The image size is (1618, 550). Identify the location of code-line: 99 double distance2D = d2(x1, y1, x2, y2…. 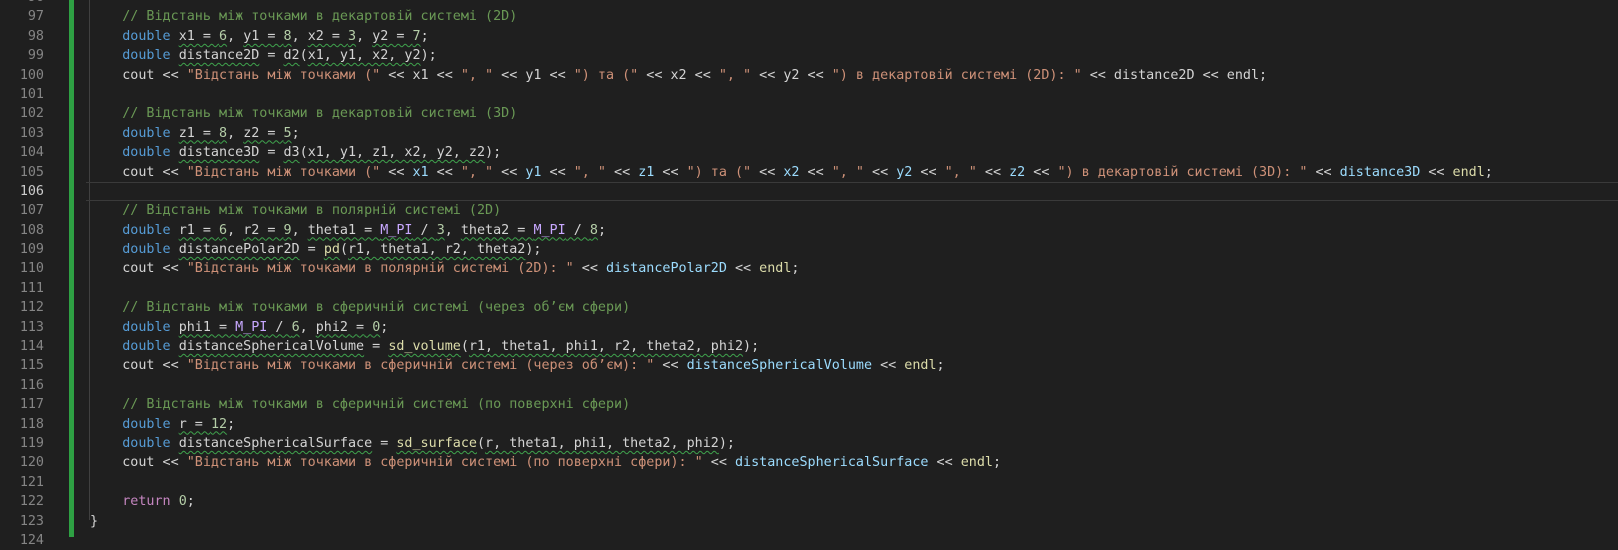
(809, 55).